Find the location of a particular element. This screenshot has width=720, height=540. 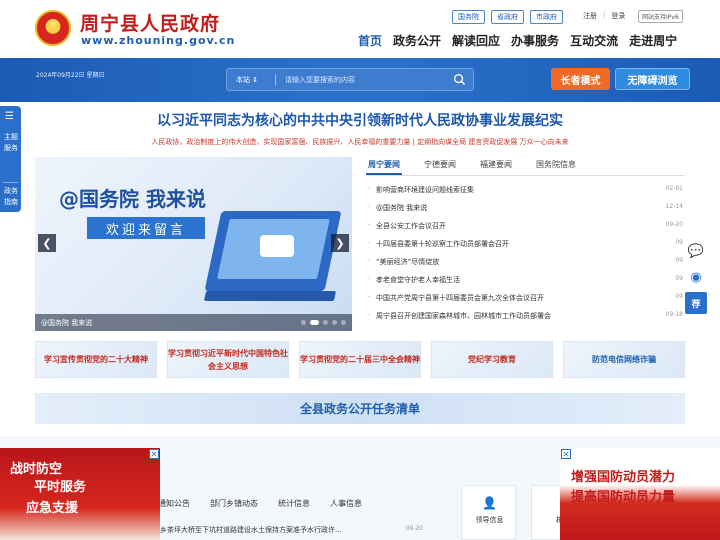

floating-ad-right: ✕ 增强国防动员潜力 提高国防动员力量 is located at coordinates (640, 494).